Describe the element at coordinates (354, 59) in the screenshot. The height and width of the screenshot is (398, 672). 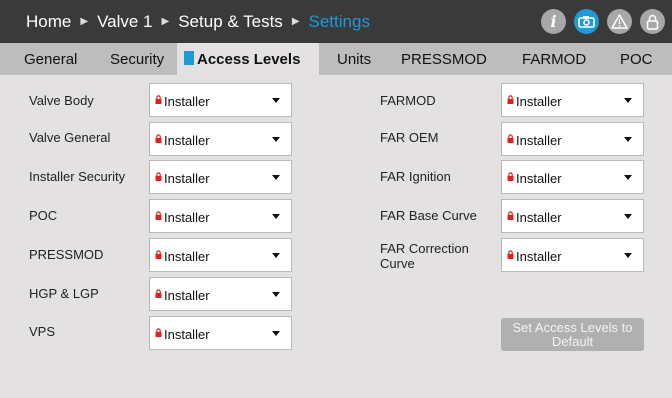
I see `tab-units: Units` at that location.